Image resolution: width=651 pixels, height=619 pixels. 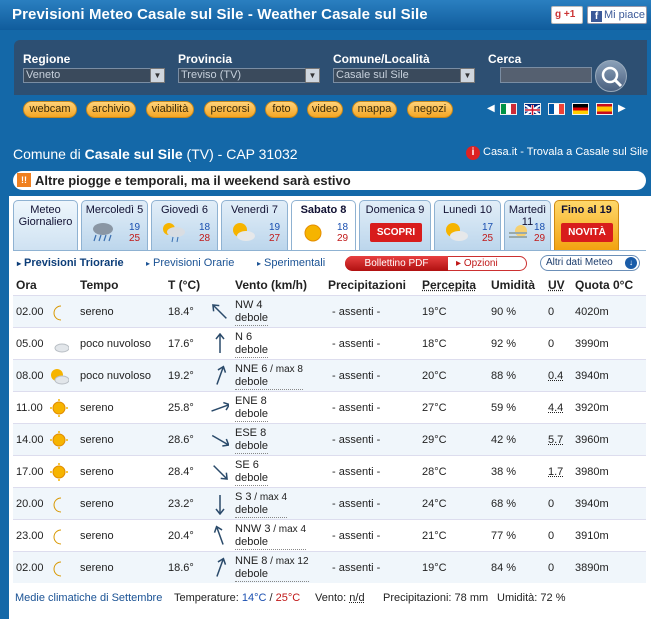 I want to click on col-vento: Vento (km/h), so click(x=271, y=285).